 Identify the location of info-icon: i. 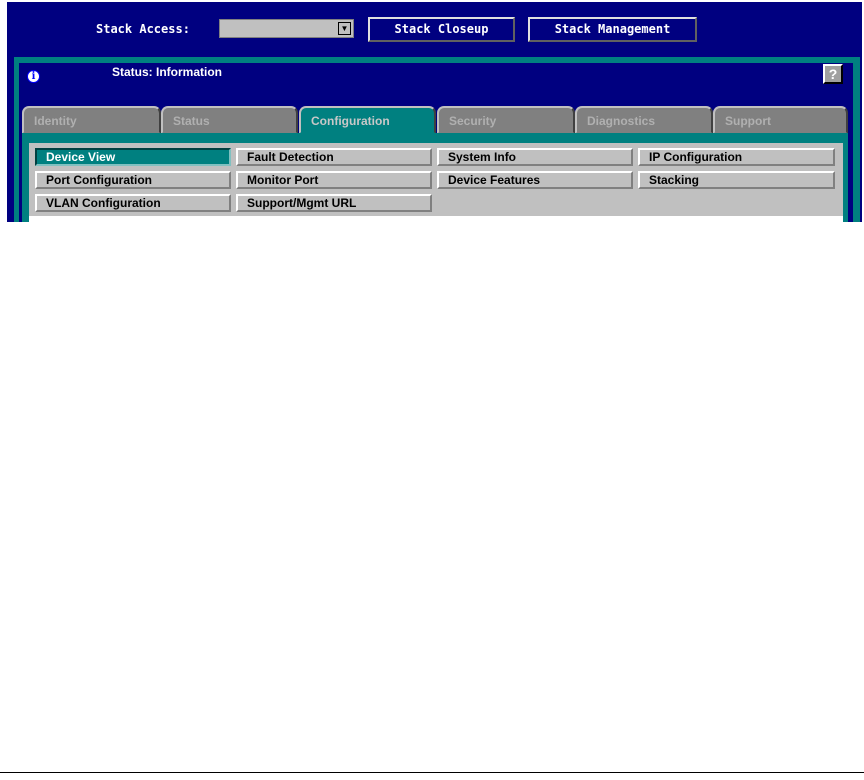
(33, 76).